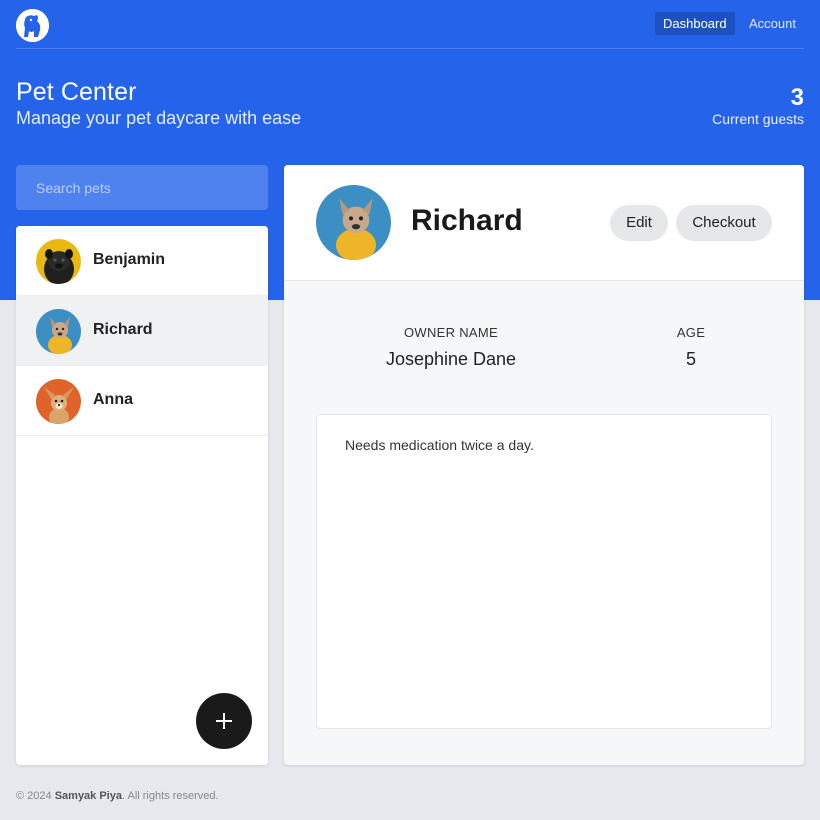 This screenshot has width=820, height=820. I want to click on nav-account-link: Account, so click(772, 23).